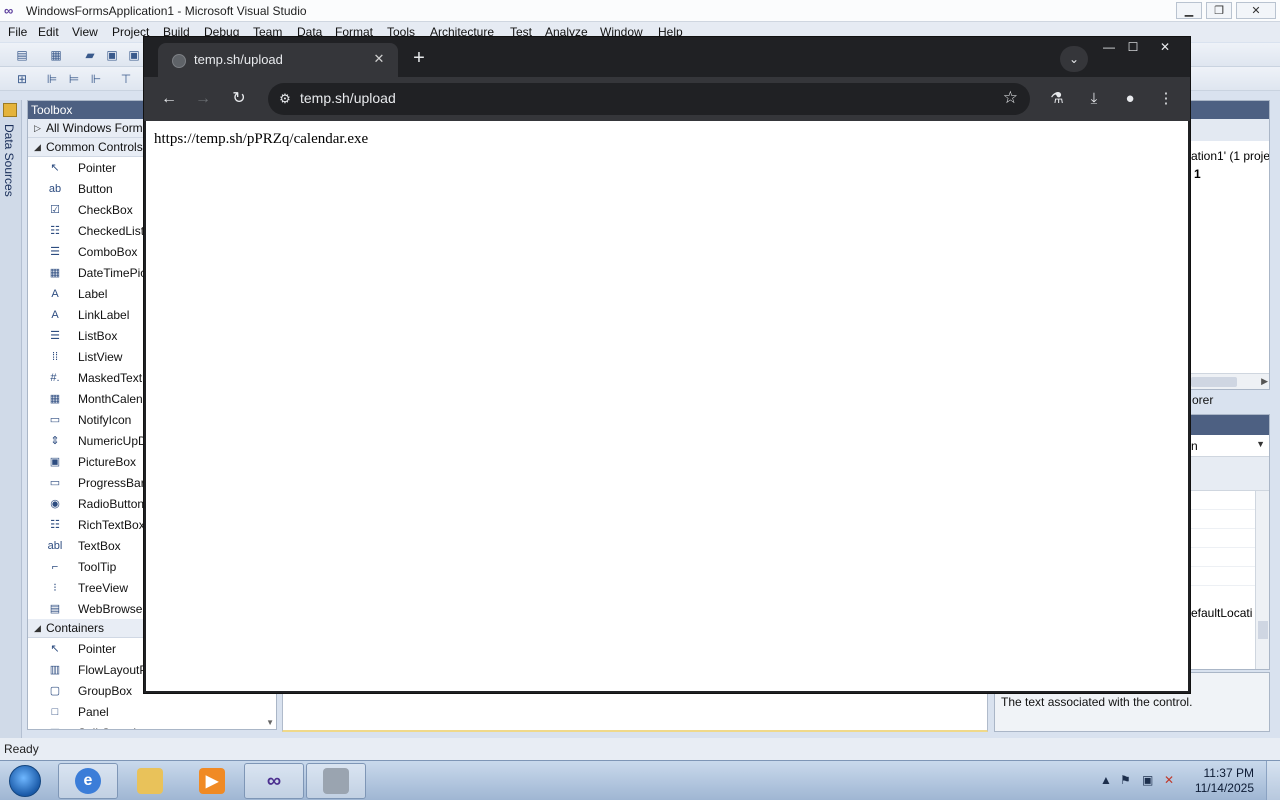 This screenshot has height=800, width=1280. Describe the element at coordinates (1130, 99) in the screenshot. I see `profile-icon: ●` at that location.